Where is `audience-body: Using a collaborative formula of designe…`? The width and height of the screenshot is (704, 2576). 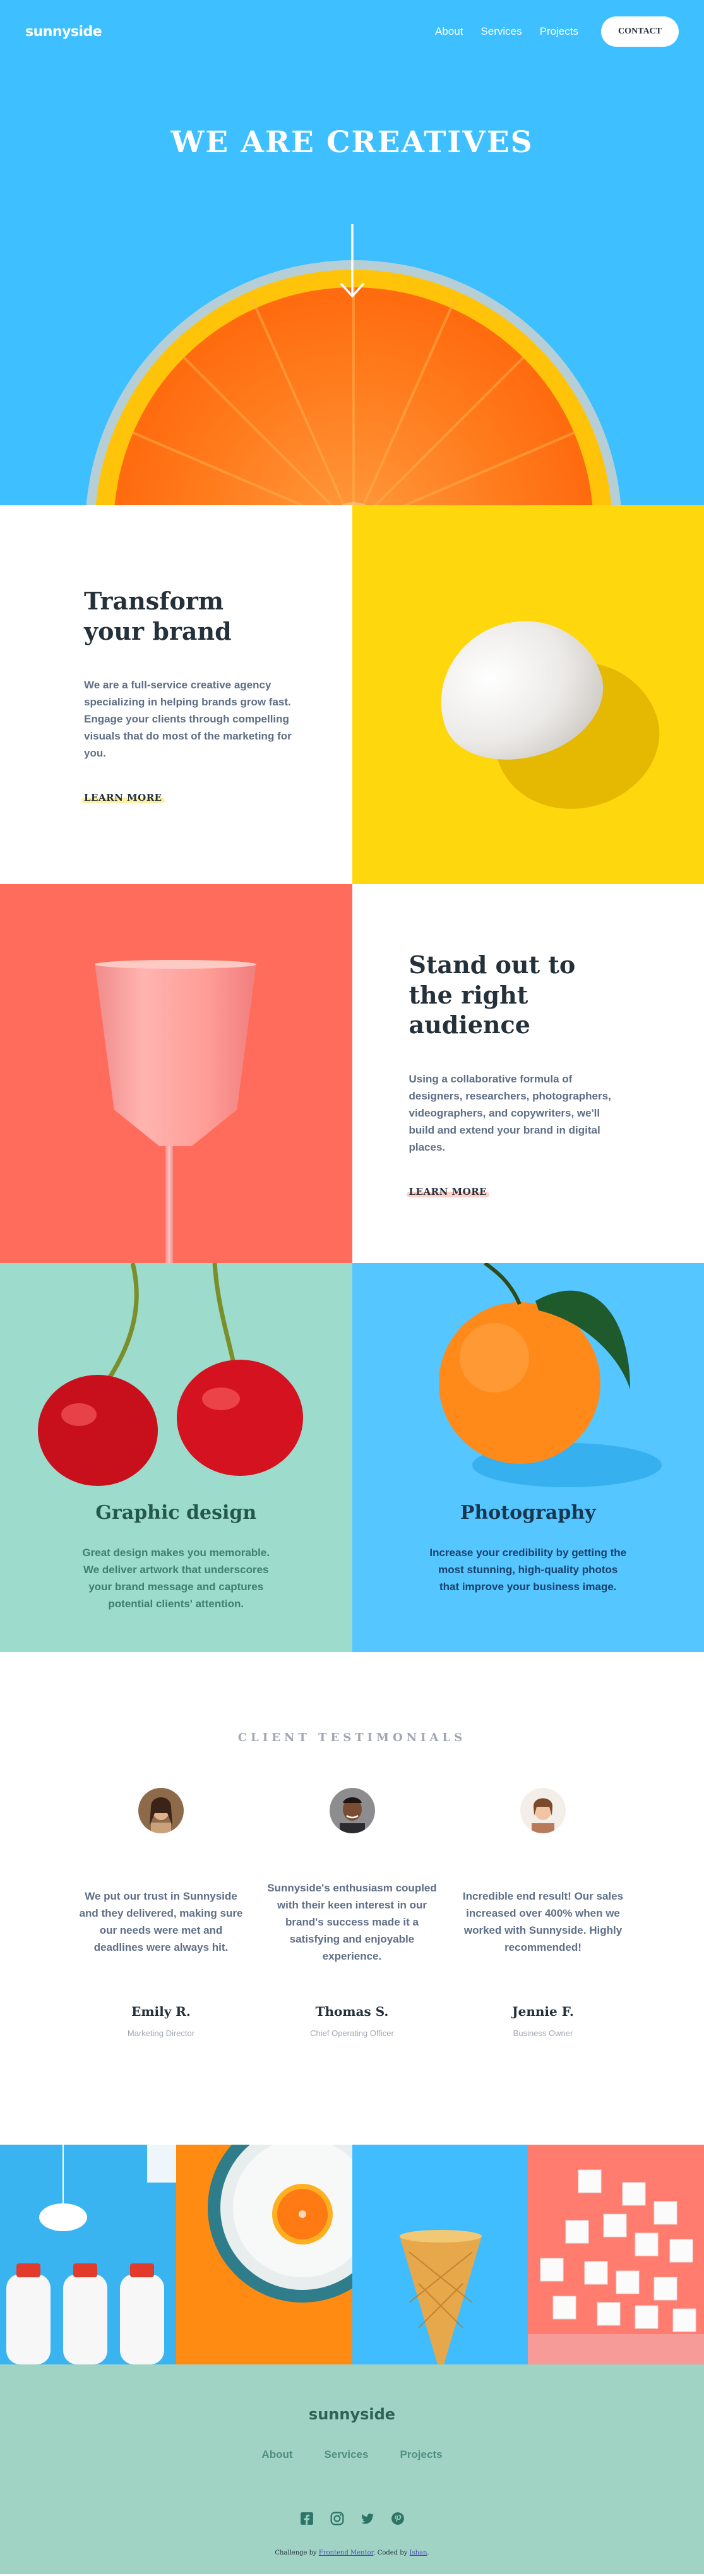
audience-body: Using a collaborative formula of designe… is located at coordinates (510, 1112).